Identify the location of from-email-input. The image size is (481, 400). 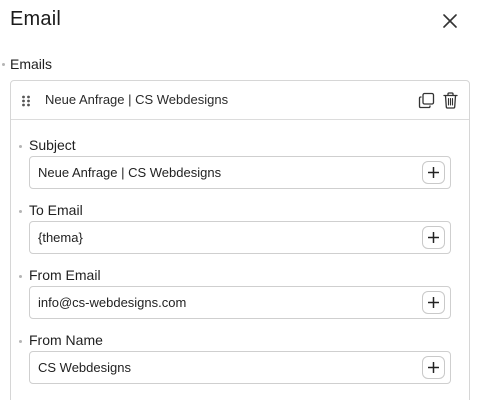
(223, 302).